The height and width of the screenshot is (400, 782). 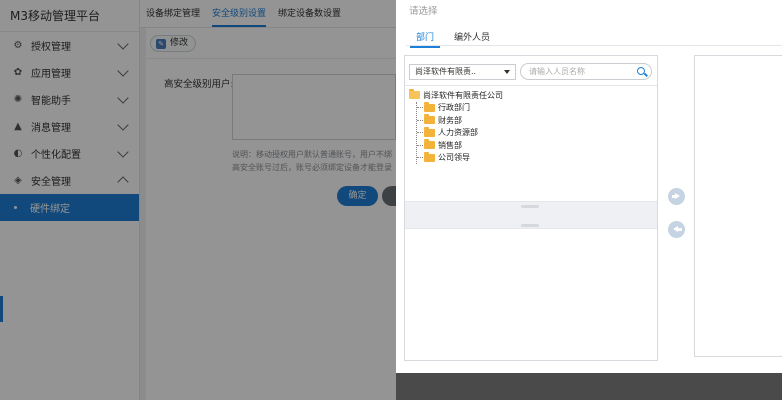 What do you see at coordinates (531, 85) in the screenshot?
I see `divider` at bounding box center [531, 85].